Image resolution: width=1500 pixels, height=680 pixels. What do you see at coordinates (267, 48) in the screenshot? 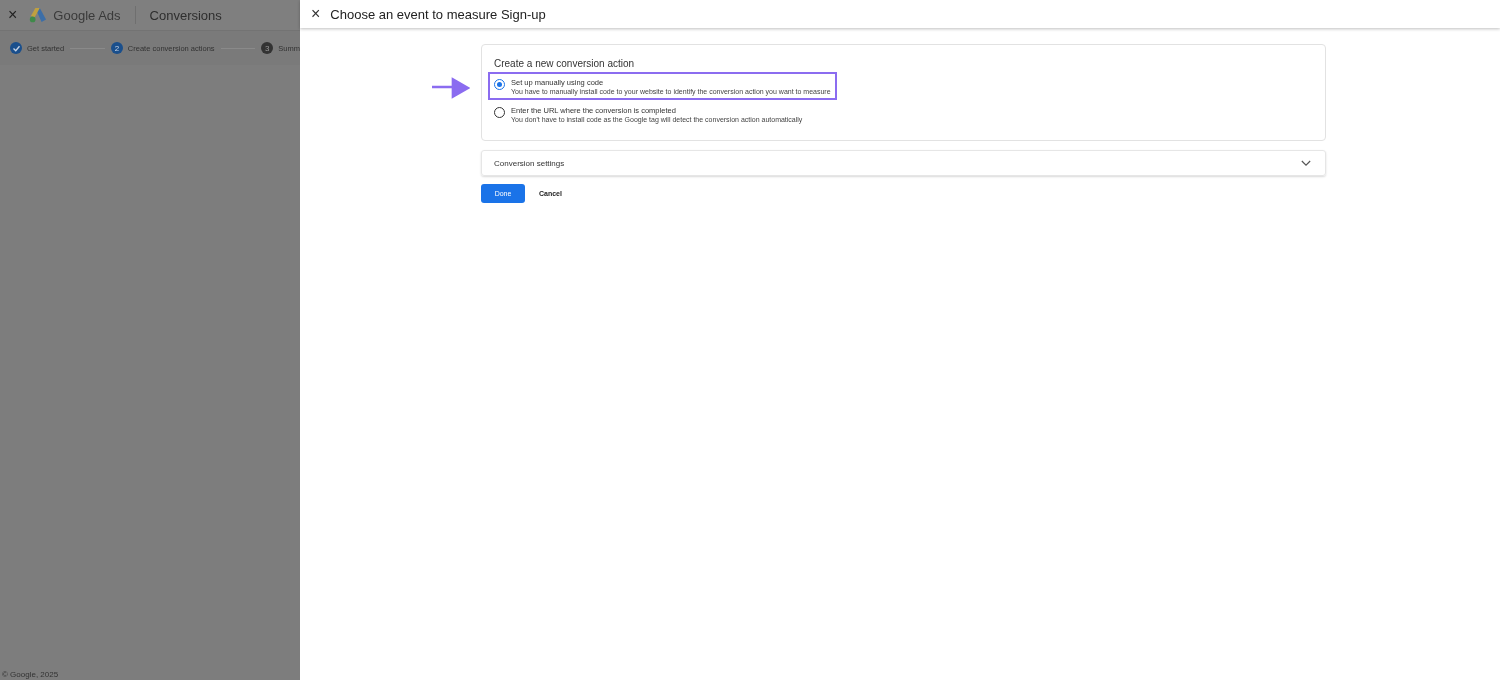
I see `step-number: 3` at bounding box center [267, 48].